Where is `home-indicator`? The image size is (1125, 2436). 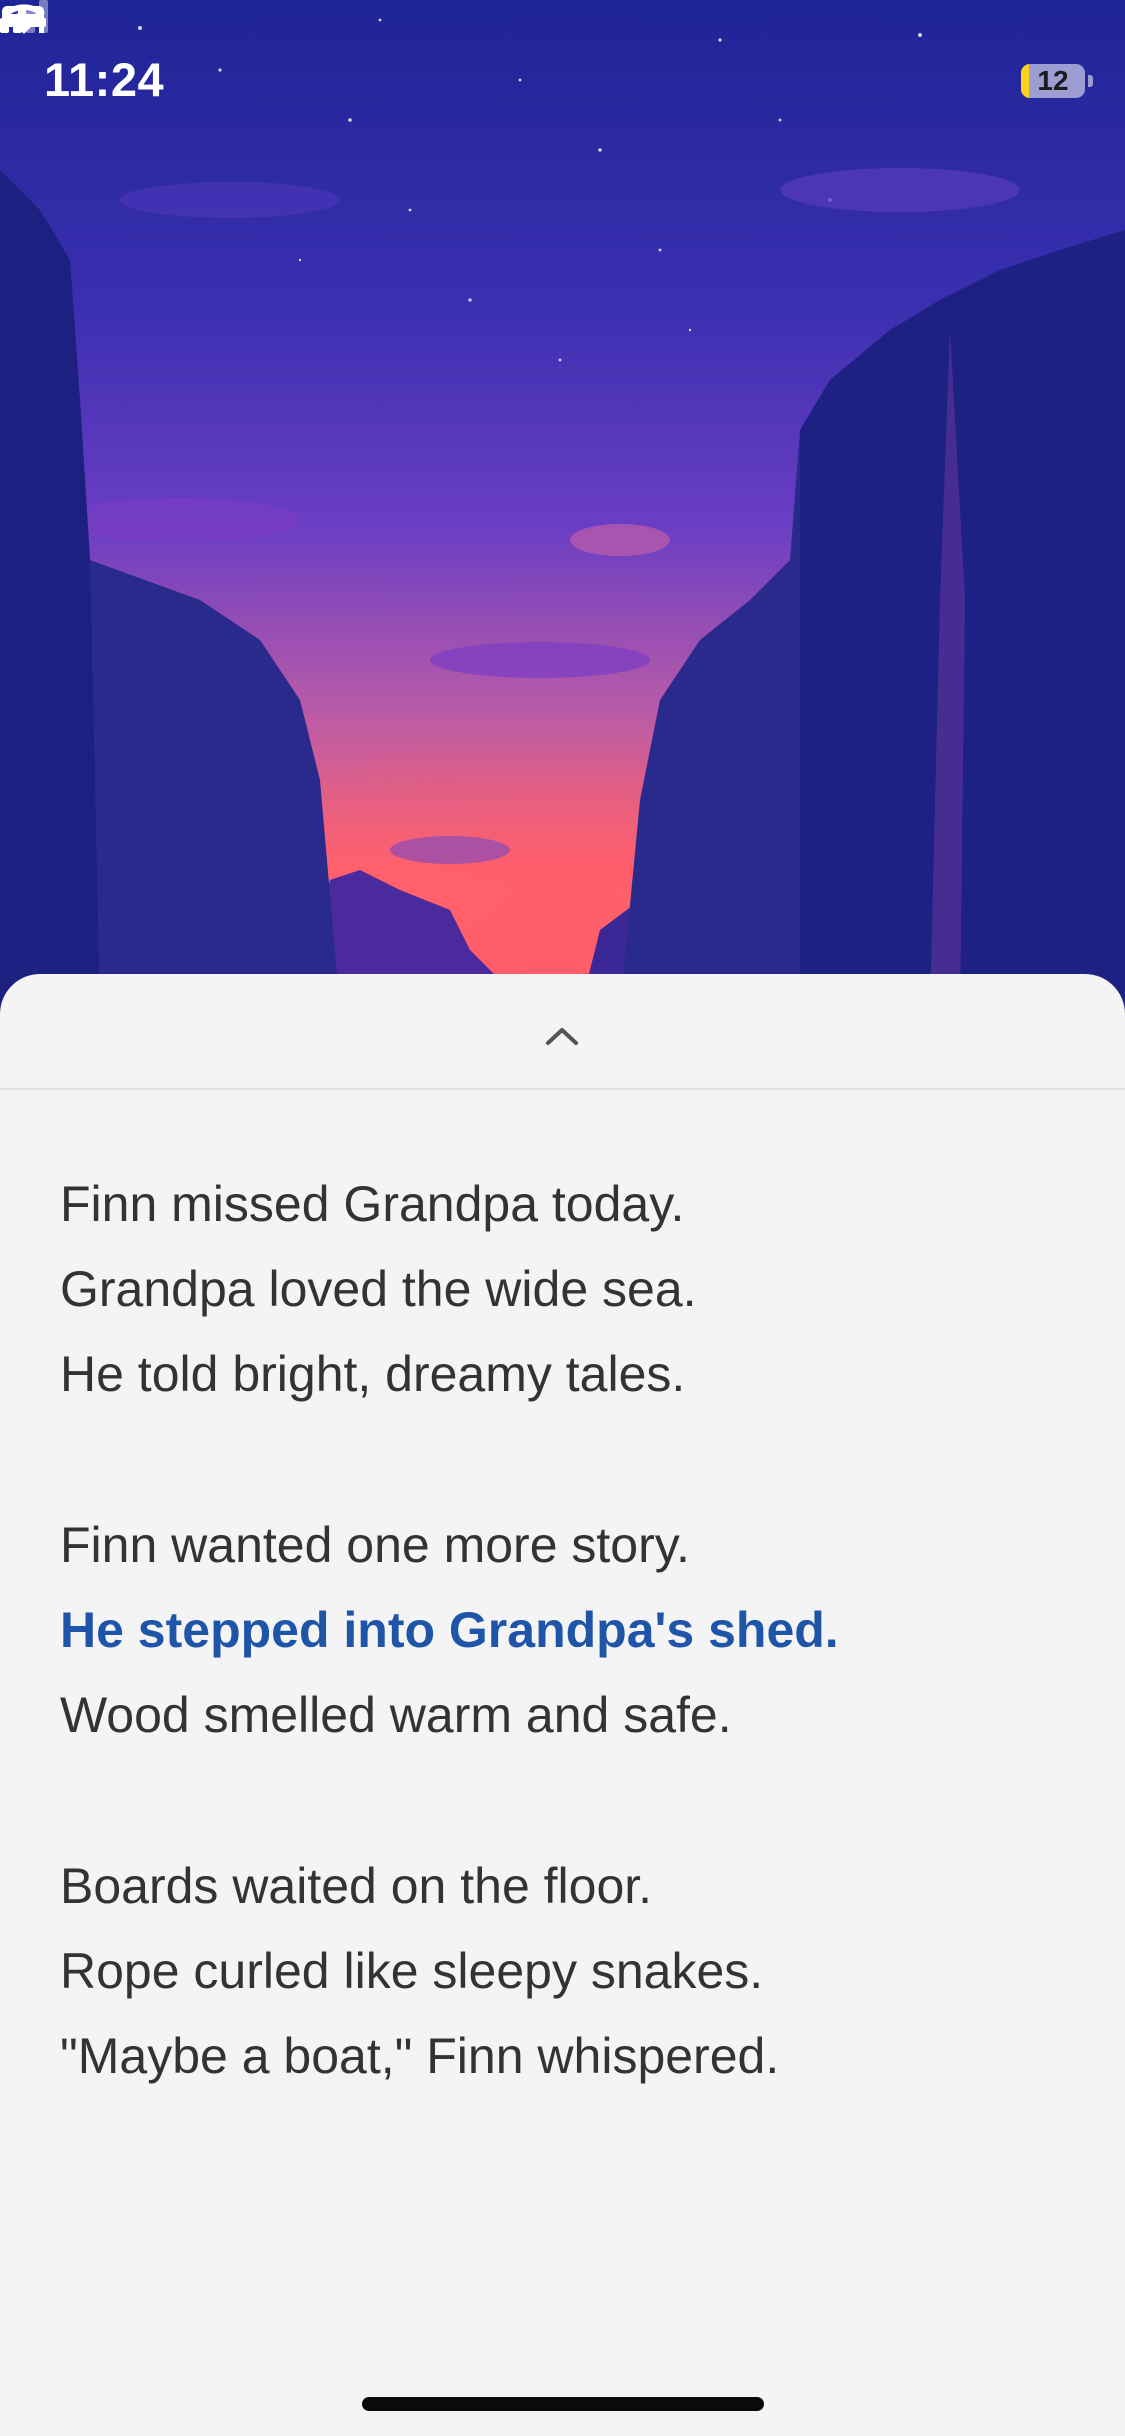 home-indicator is located at coordinates (563, 2404).